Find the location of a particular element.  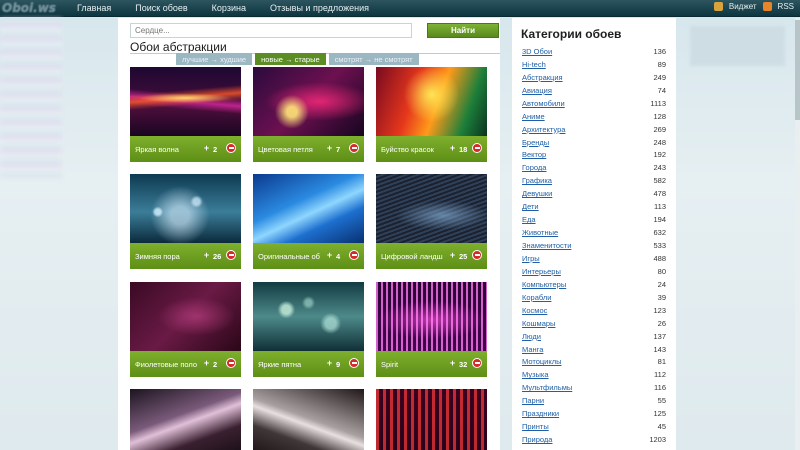

category-link: Принты is located at coordinates (535, 426).